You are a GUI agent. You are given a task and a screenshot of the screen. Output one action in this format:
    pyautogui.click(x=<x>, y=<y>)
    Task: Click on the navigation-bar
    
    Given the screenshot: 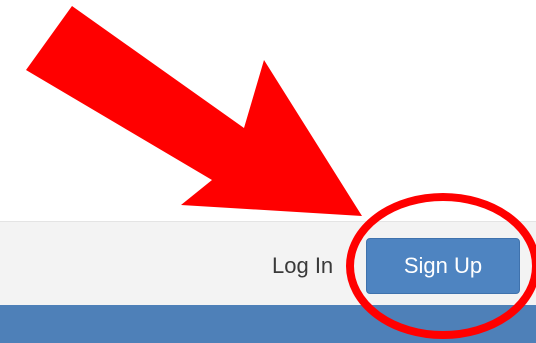 What is the action you would take?
    pyautogui.click(x=268, y=324)
    